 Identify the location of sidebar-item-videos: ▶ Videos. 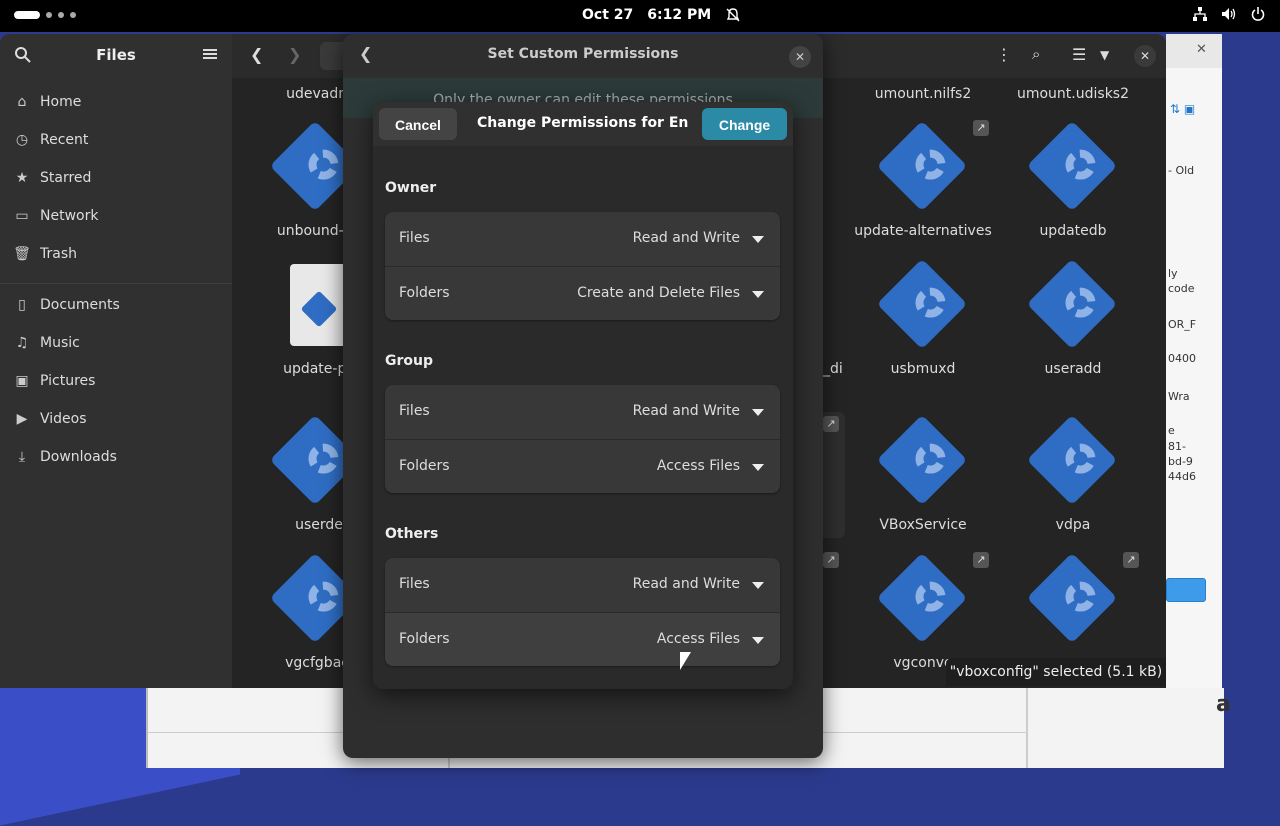
(116, 419).